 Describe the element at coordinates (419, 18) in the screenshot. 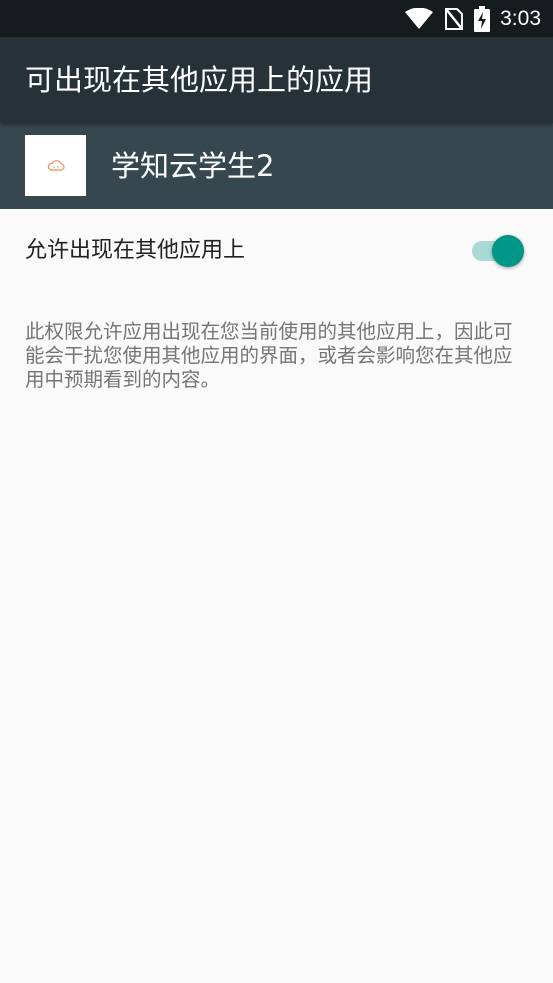

I see `wifi-icon` at that location.